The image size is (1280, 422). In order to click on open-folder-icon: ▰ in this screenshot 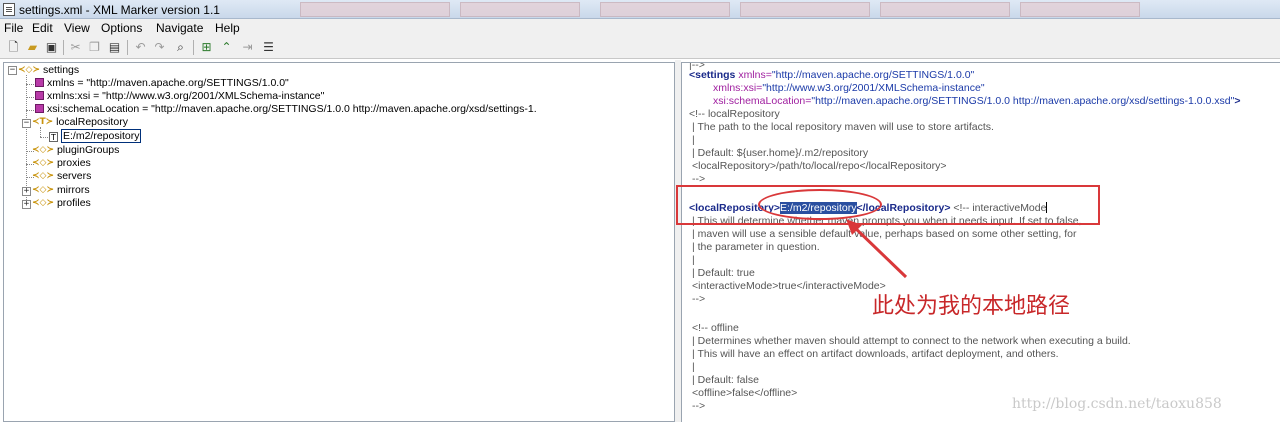, I will do `click(32, 47)`.